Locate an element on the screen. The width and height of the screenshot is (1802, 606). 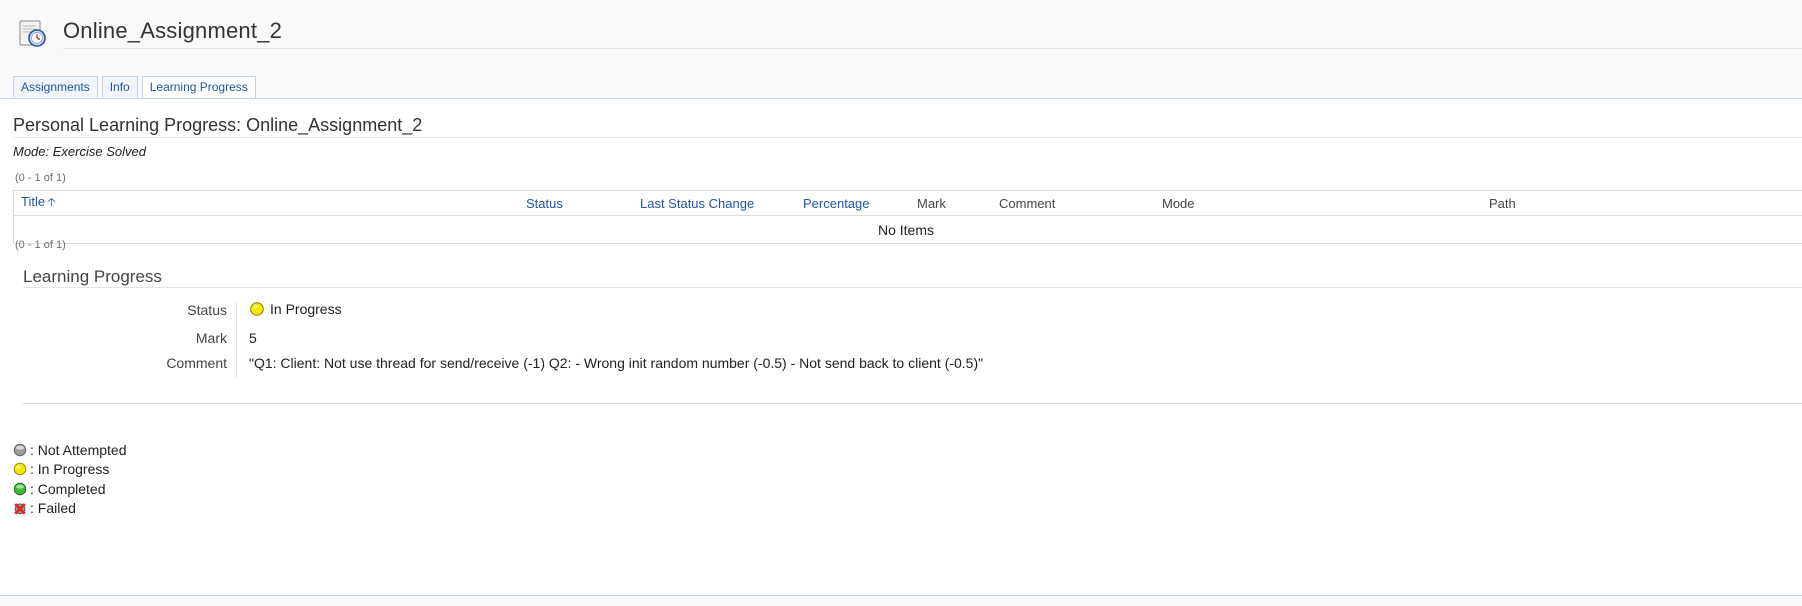
legend-item-failed: : Failed is located at coordinates (70, 509).